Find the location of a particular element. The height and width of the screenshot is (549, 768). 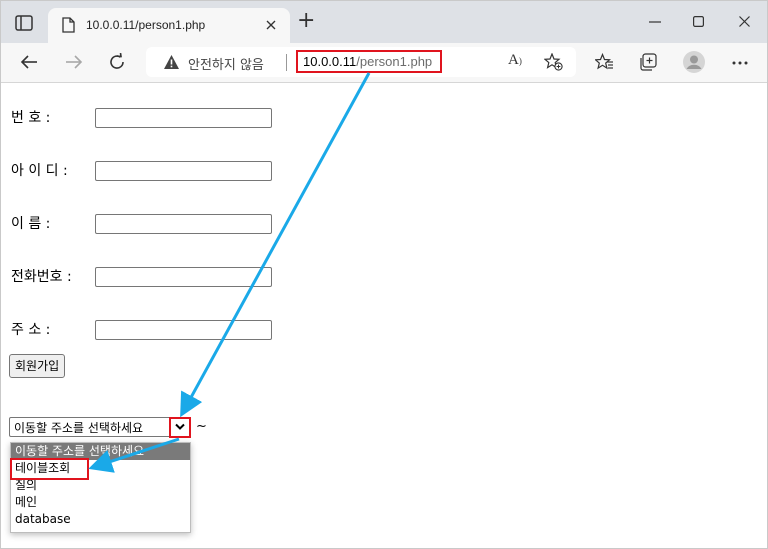

navigate-select: 이동할 주소를 선택하세요 is located at coordinates (100, 427).